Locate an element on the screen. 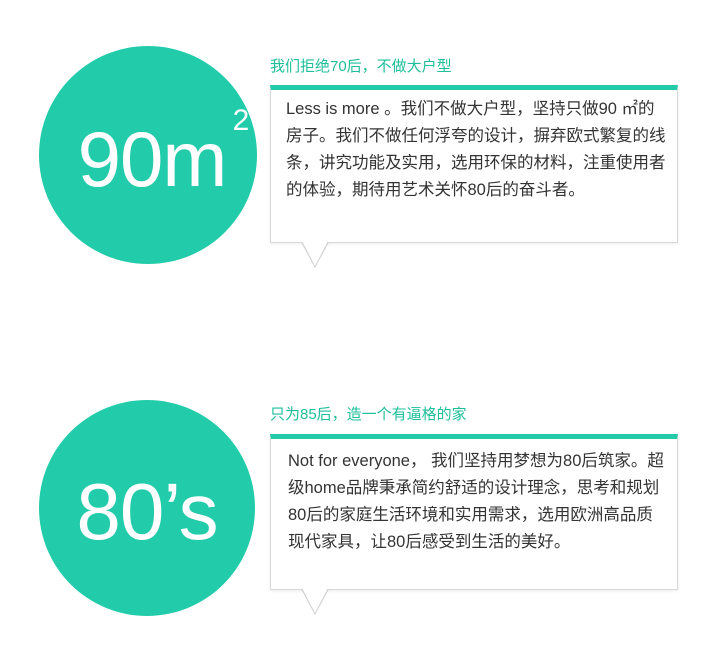 The image size is (719, 667). area-badge-circle: 90m 2 is located at coordinates (148, 155).